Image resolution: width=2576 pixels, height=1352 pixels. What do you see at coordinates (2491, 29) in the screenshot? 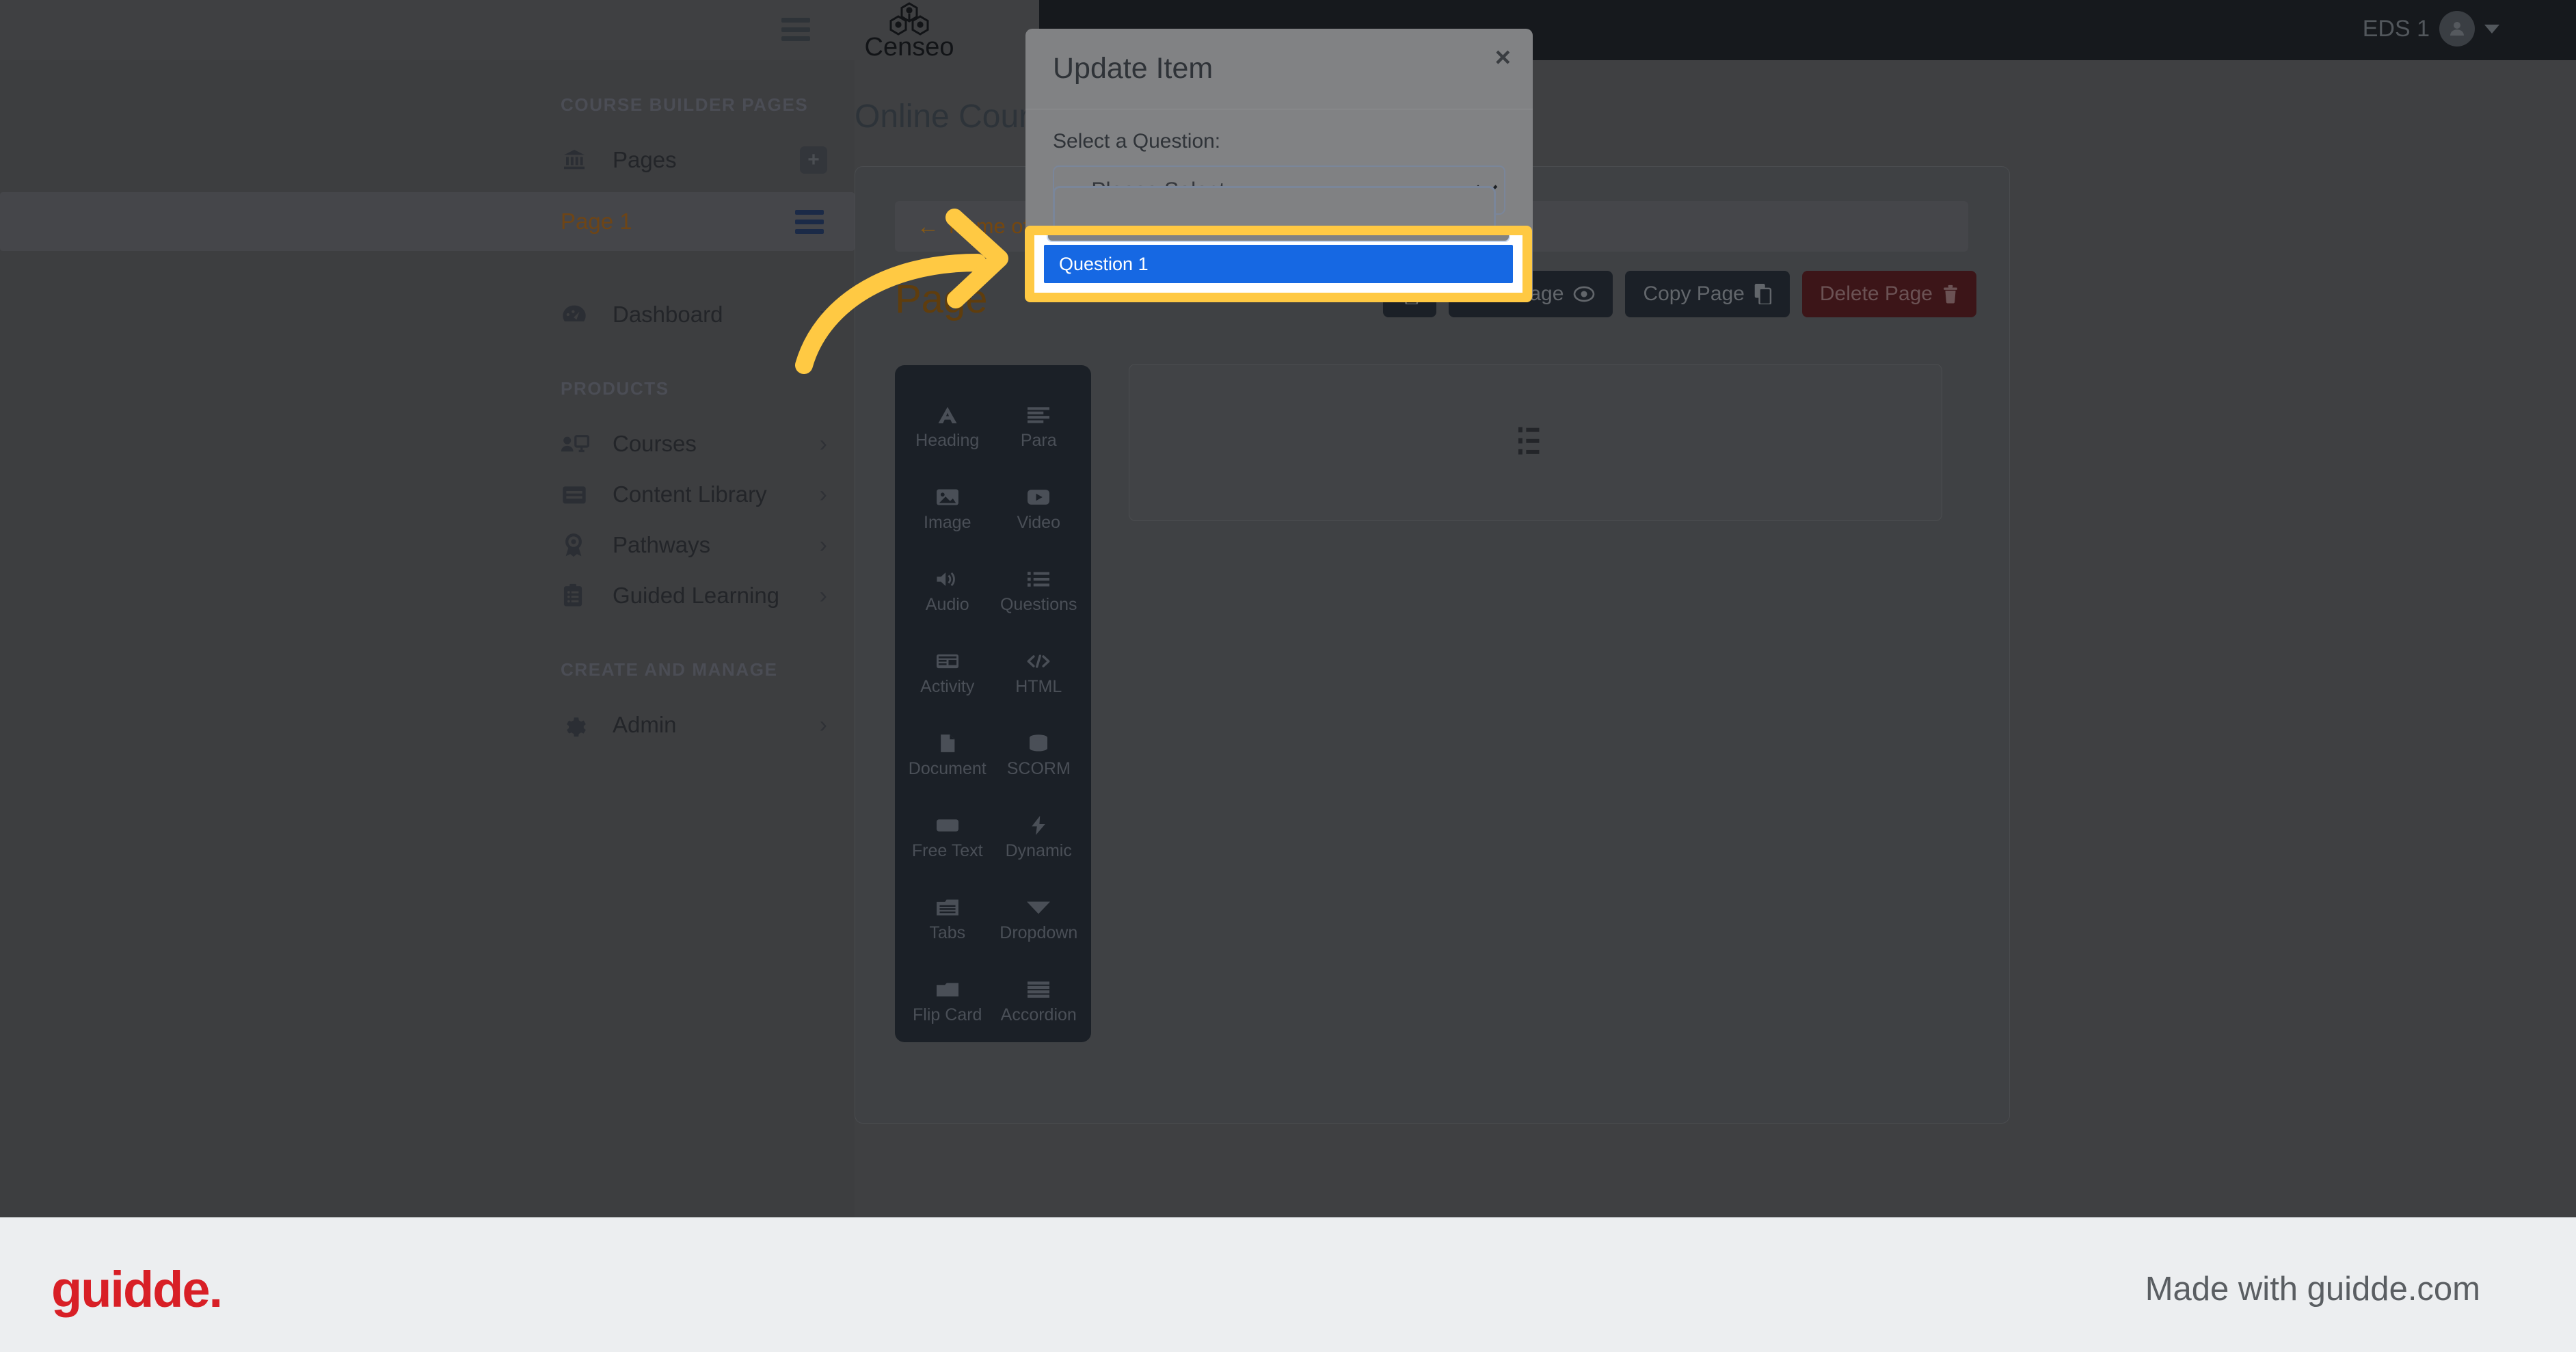
I see `caret-down-icon` at bounding box center [2491, 29].